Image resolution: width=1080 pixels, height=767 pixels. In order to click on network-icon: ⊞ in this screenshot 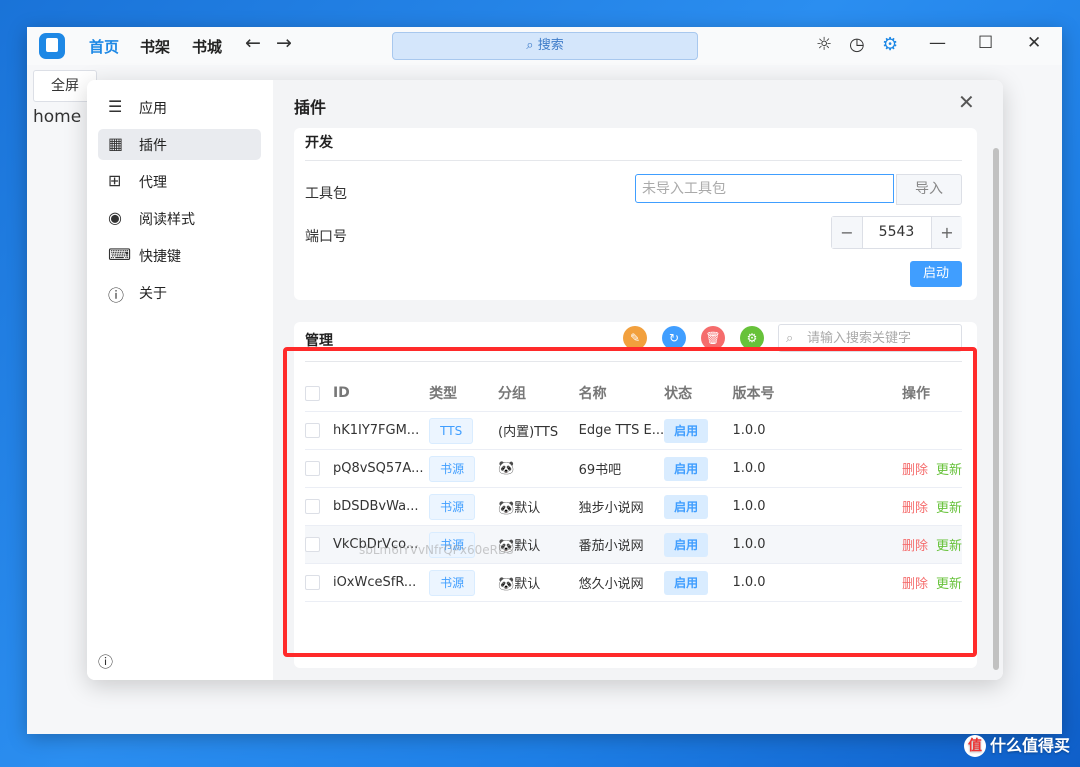, I will do `click(115, 180)`.